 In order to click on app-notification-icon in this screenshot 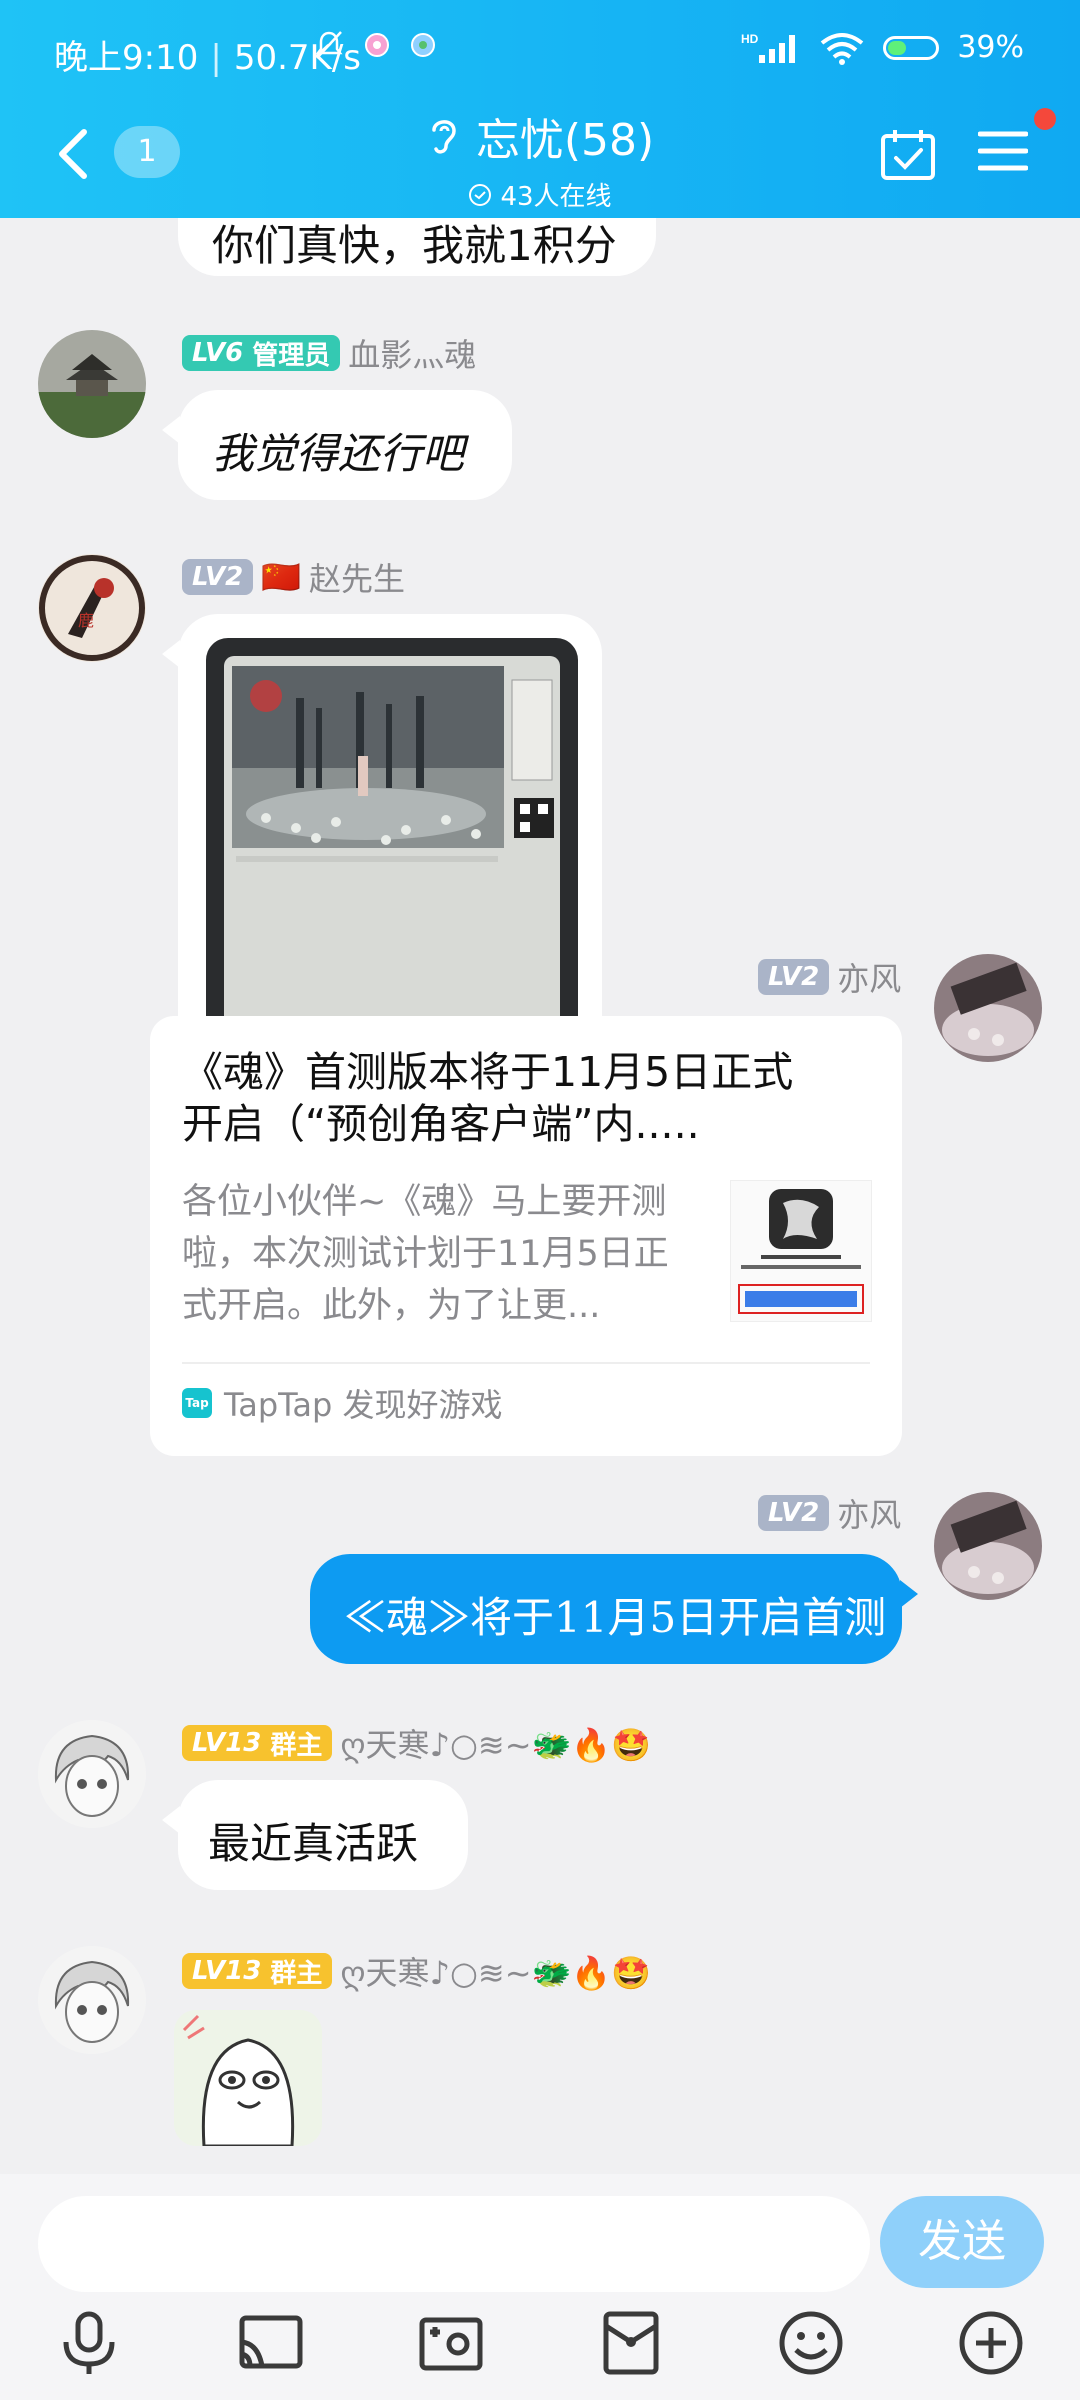, I will do `click(377, 45)`.